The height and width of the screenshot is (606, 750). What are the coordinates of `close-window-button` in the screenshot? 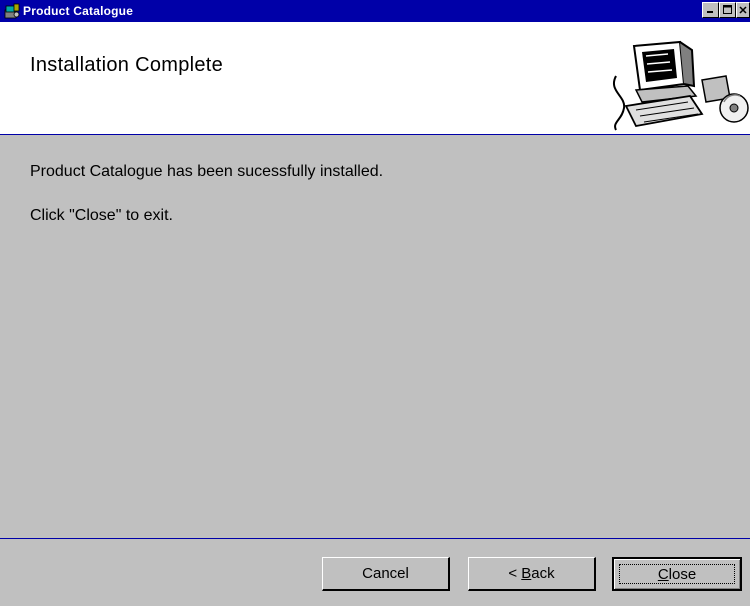 It's located at (743, 10).